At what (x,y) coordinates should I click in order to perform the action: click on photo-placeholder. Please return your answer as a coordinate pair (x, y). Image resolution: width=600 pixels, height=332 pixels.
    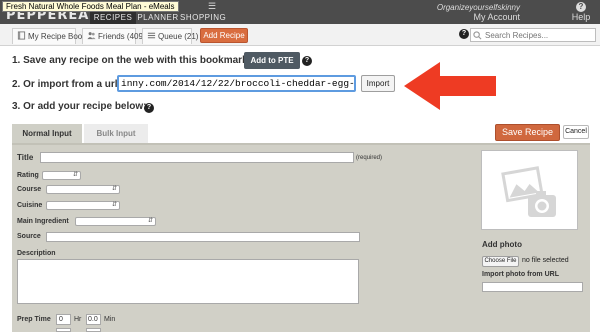
    Looking at the image, I should click on (529, 190).